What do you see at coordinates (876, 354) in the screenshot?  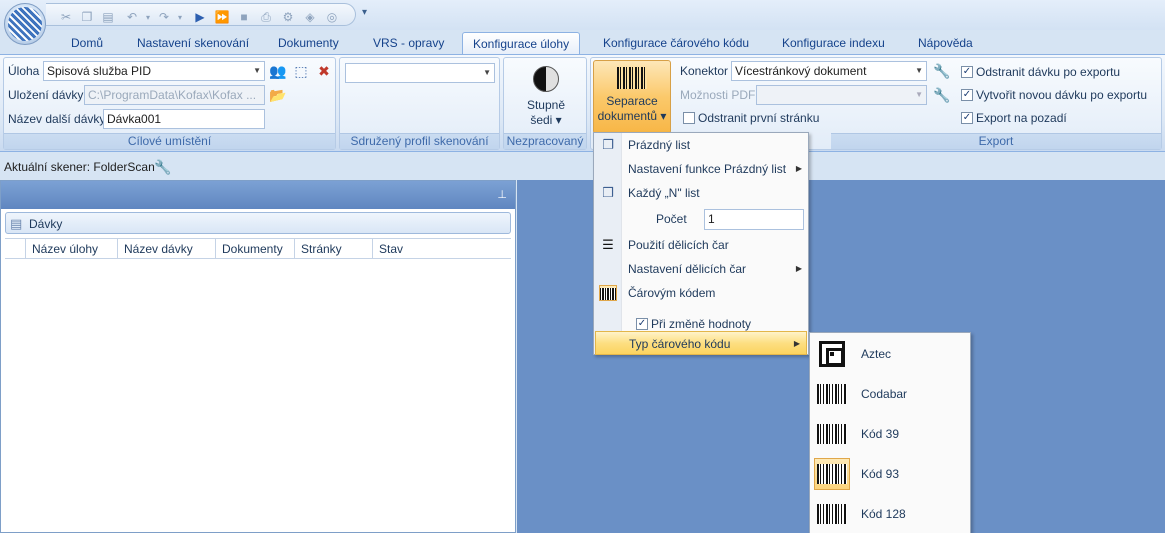 I see `aztec-label: Aztec` at bounding box center [876, 354].